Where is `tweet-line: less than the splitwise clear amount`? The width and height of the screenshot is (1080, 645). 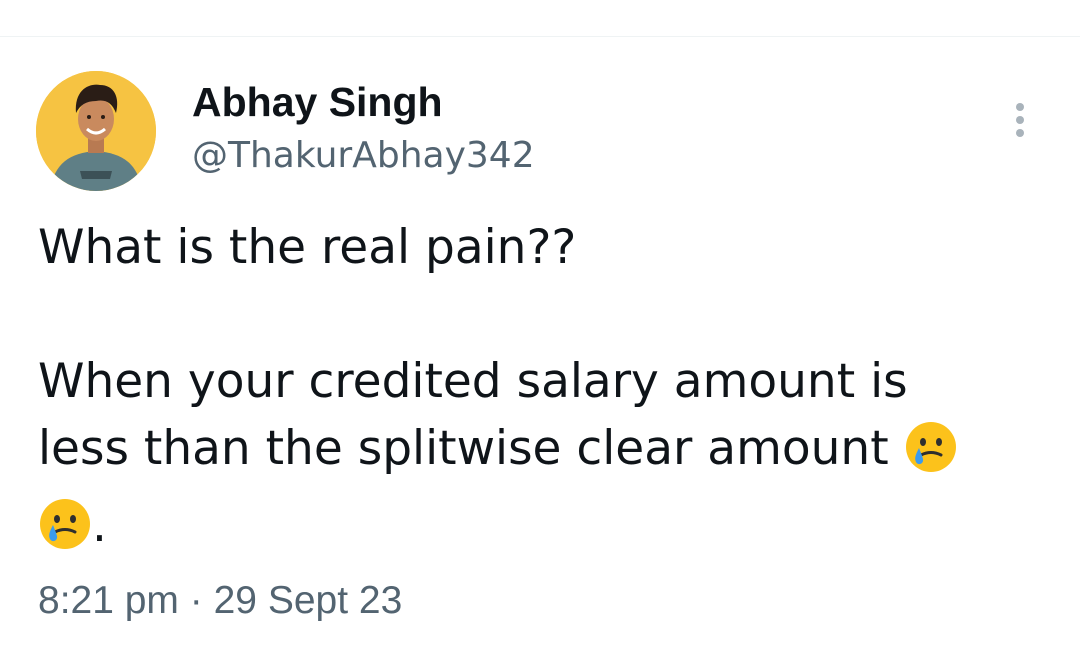
tweet-line: less than the splitwise clear amount is located at coordinates (543, 453).